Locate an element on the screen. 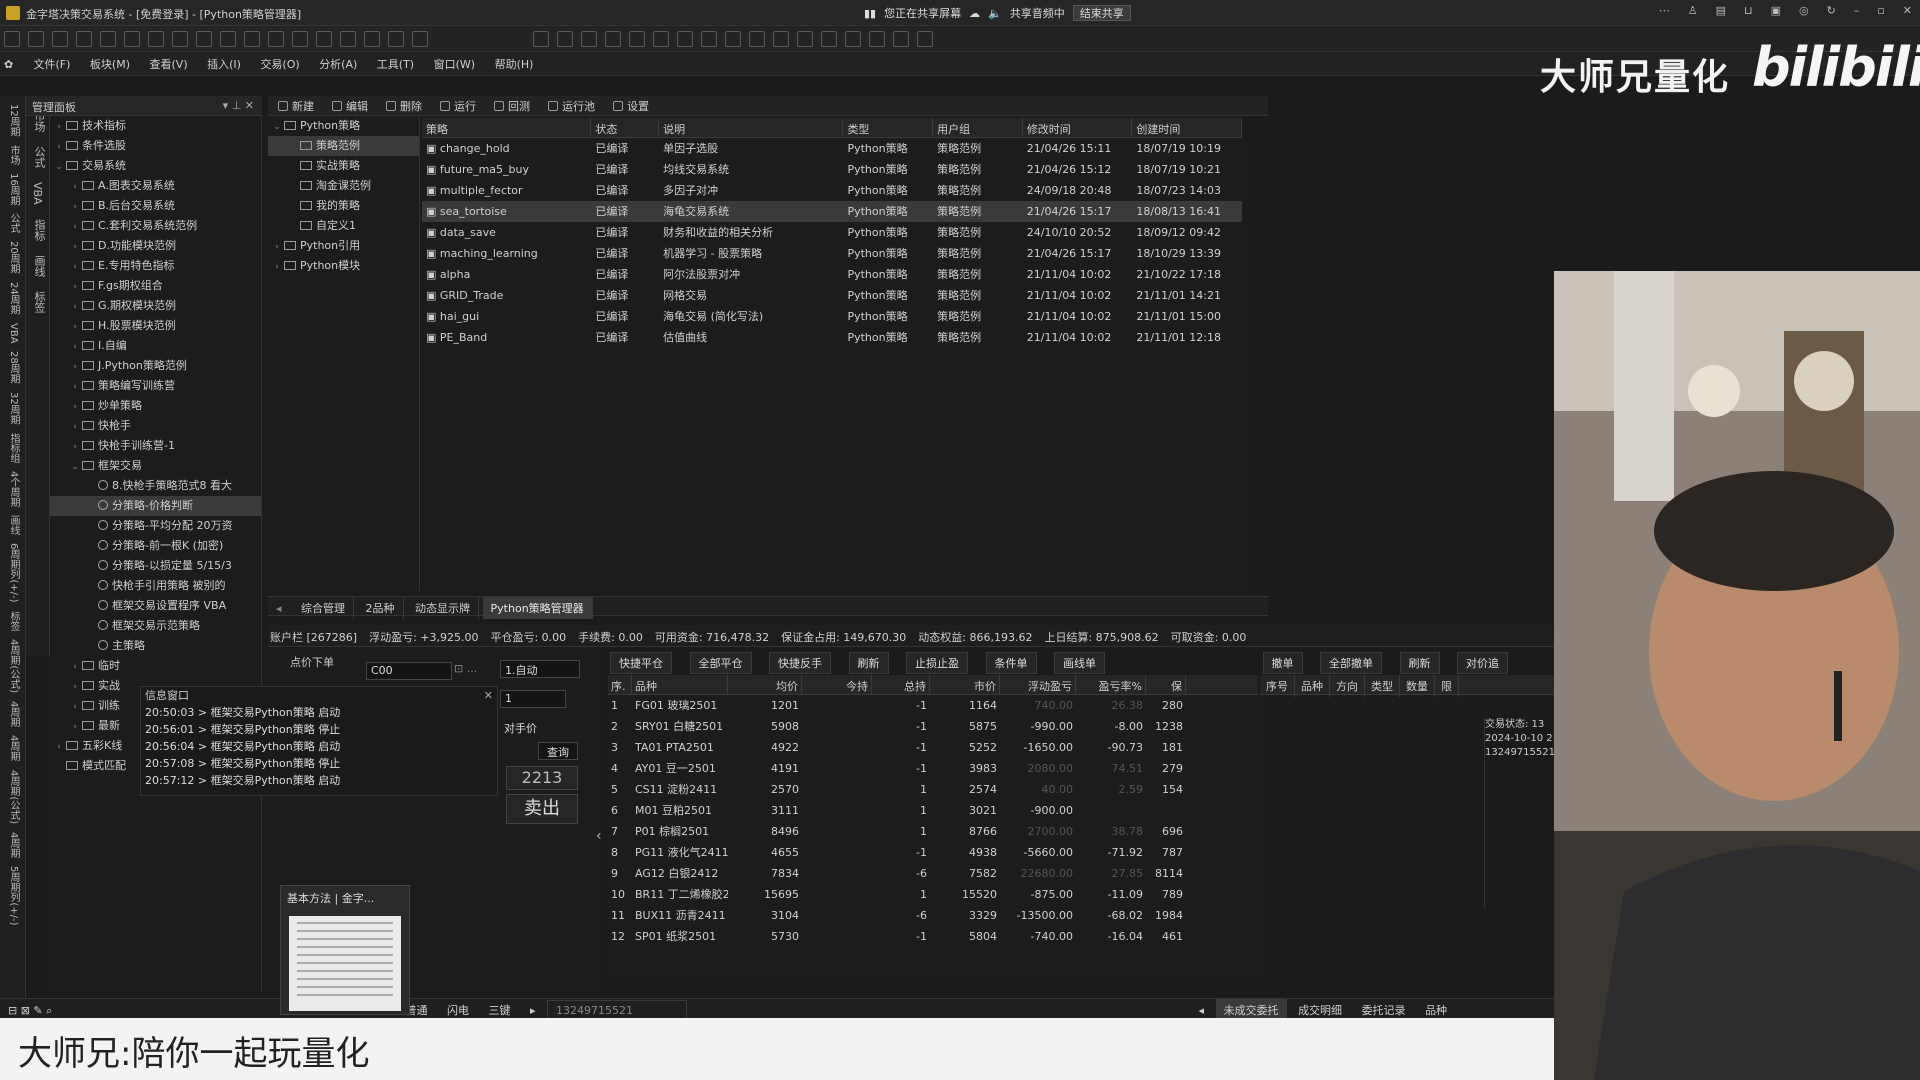 The image size is (1920, 1080). line-order-button: 画线单 is located at coordinates (1079, 663).